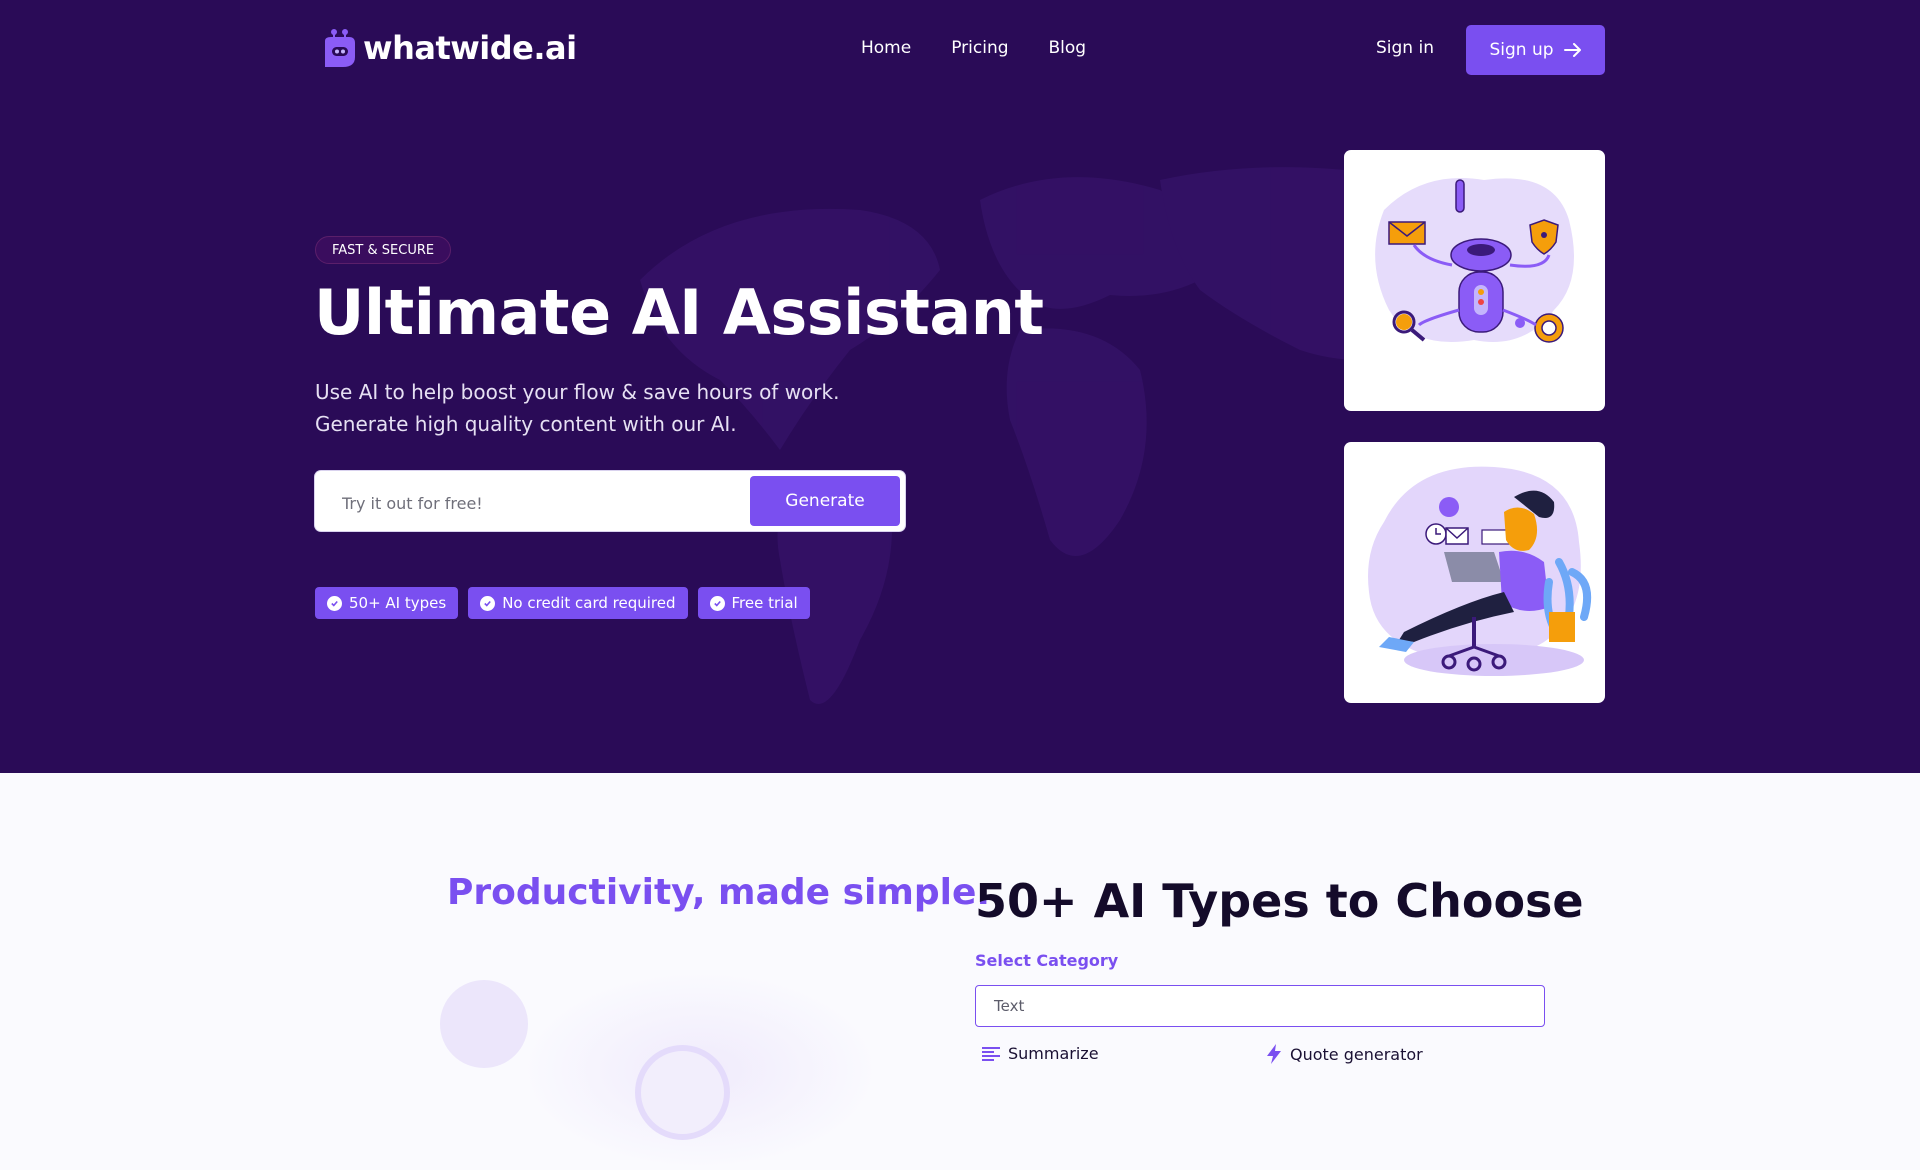 Image resolution: width=1920 pixels, height=1170 pixels. I want to click on option-summarize: Summarize, so click(1040, 1053).